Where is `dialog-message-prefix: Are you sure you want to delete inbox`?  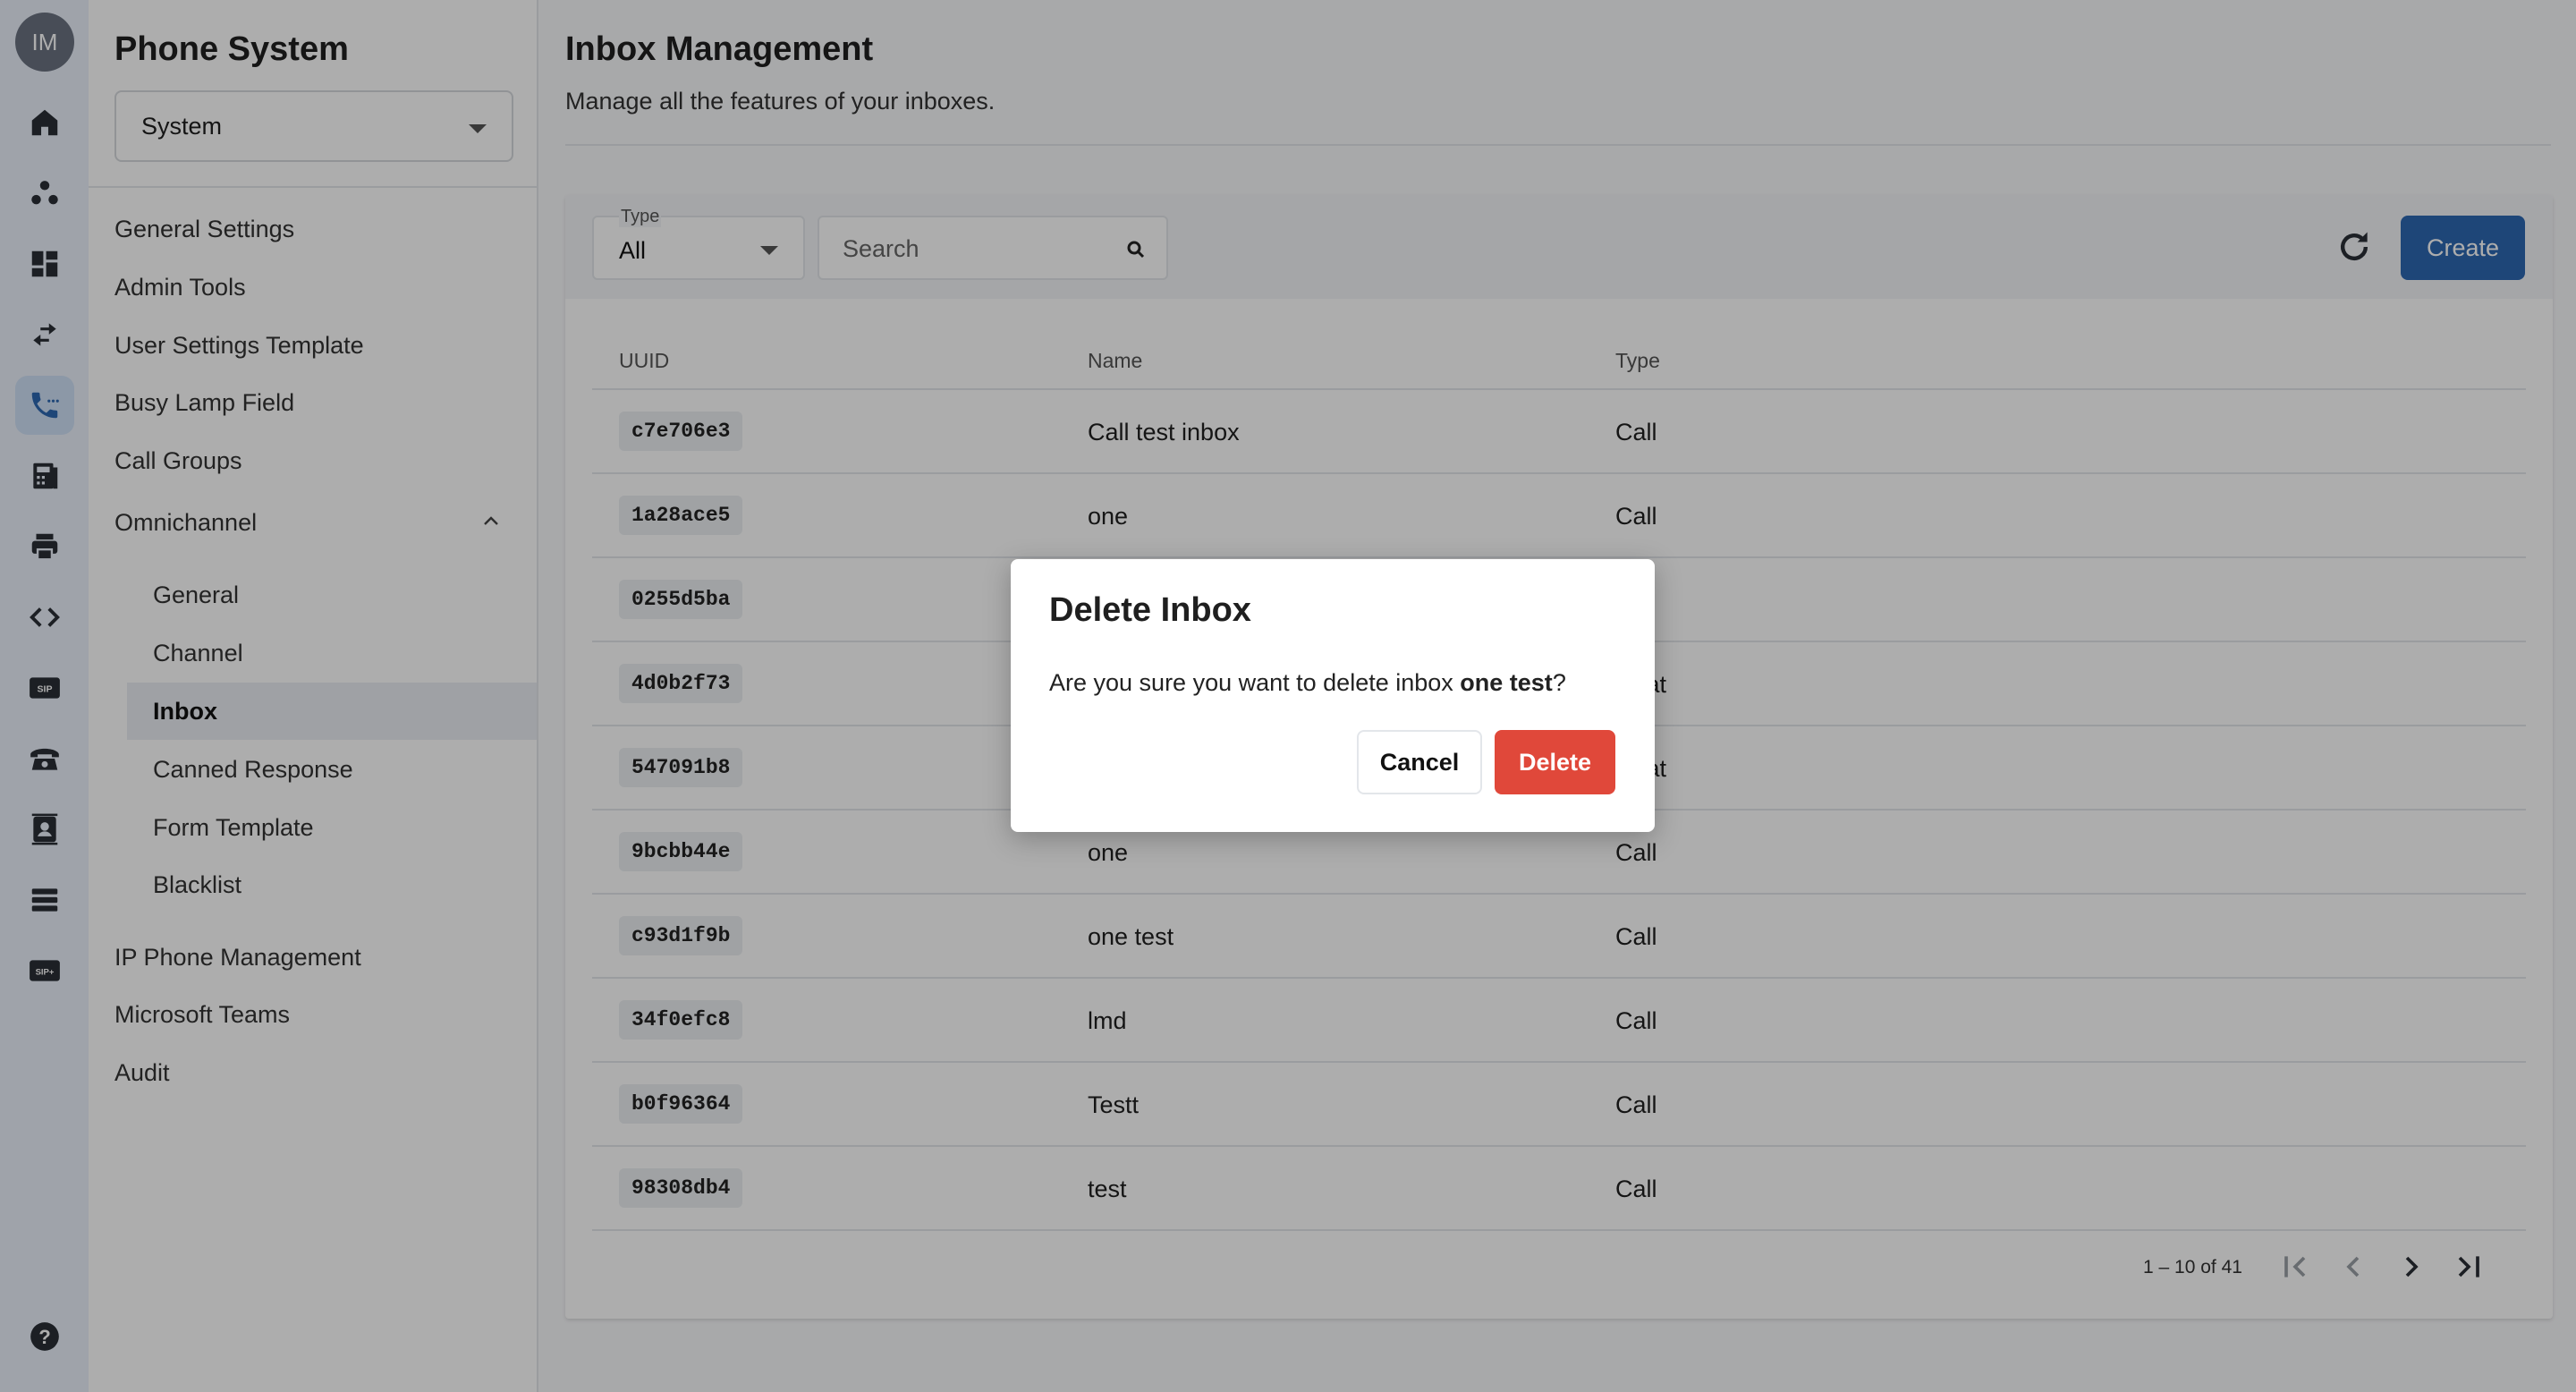 dialog-message-prefix: Are you sure you want to delete inbox is located at coordinates (1255, 682).